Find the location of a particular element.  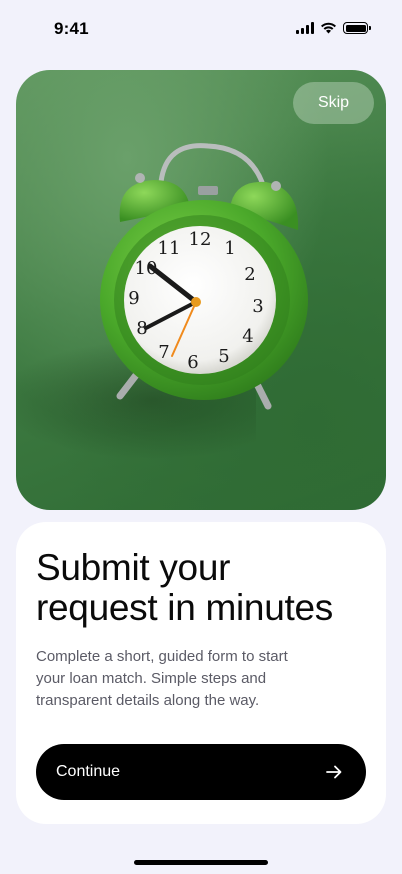

clock-numeral-6: 6 is located at coordinates (192, 362).